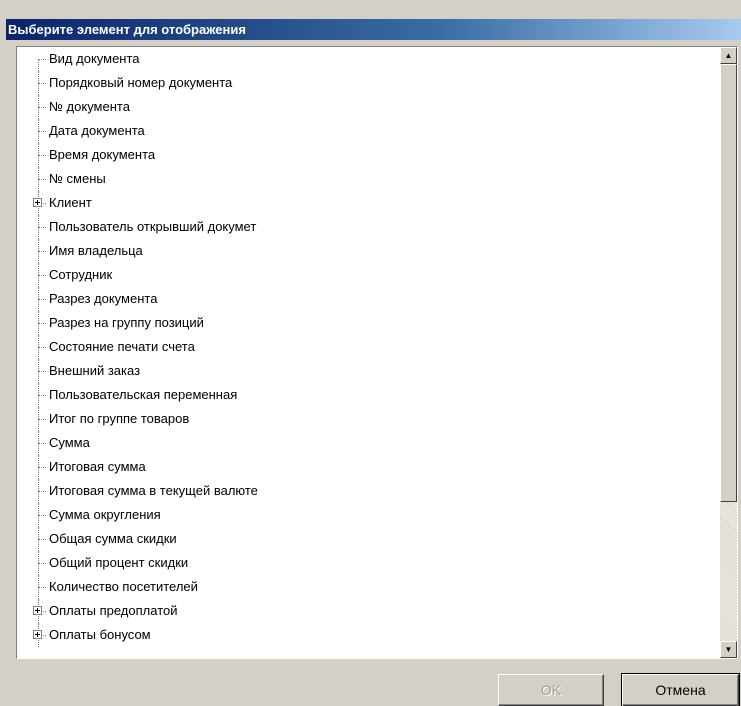  I want to click on tree-item-label: Количество посетителей, so click(123, 586).